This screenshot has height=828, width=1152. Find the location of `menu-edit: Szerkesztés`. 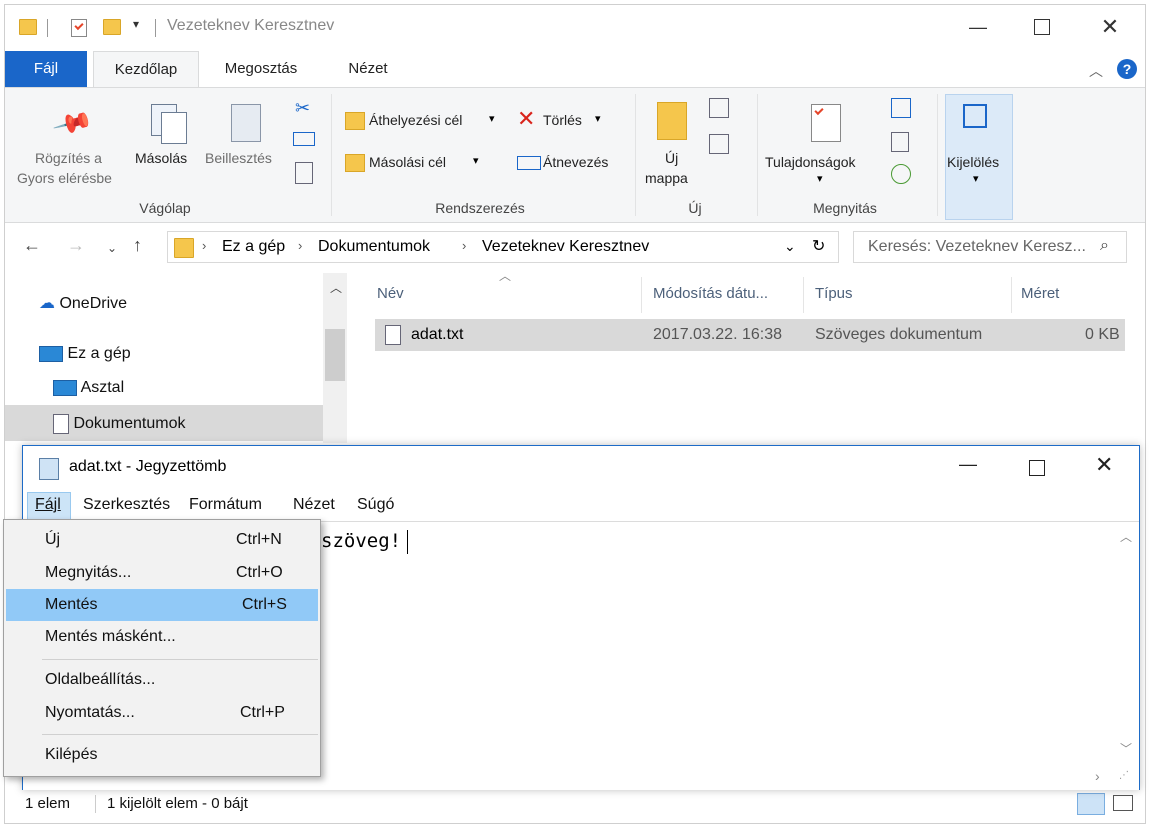

menu-edit: Szerkesztés is located at coordinates (126, 505).